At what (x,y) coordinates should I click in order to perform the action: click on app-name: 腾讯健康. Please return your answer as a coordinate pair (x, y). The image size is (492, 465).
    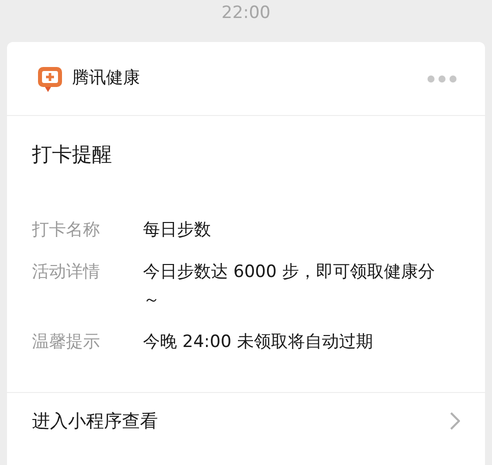
    Looking at the image, I should click on (106, 78).